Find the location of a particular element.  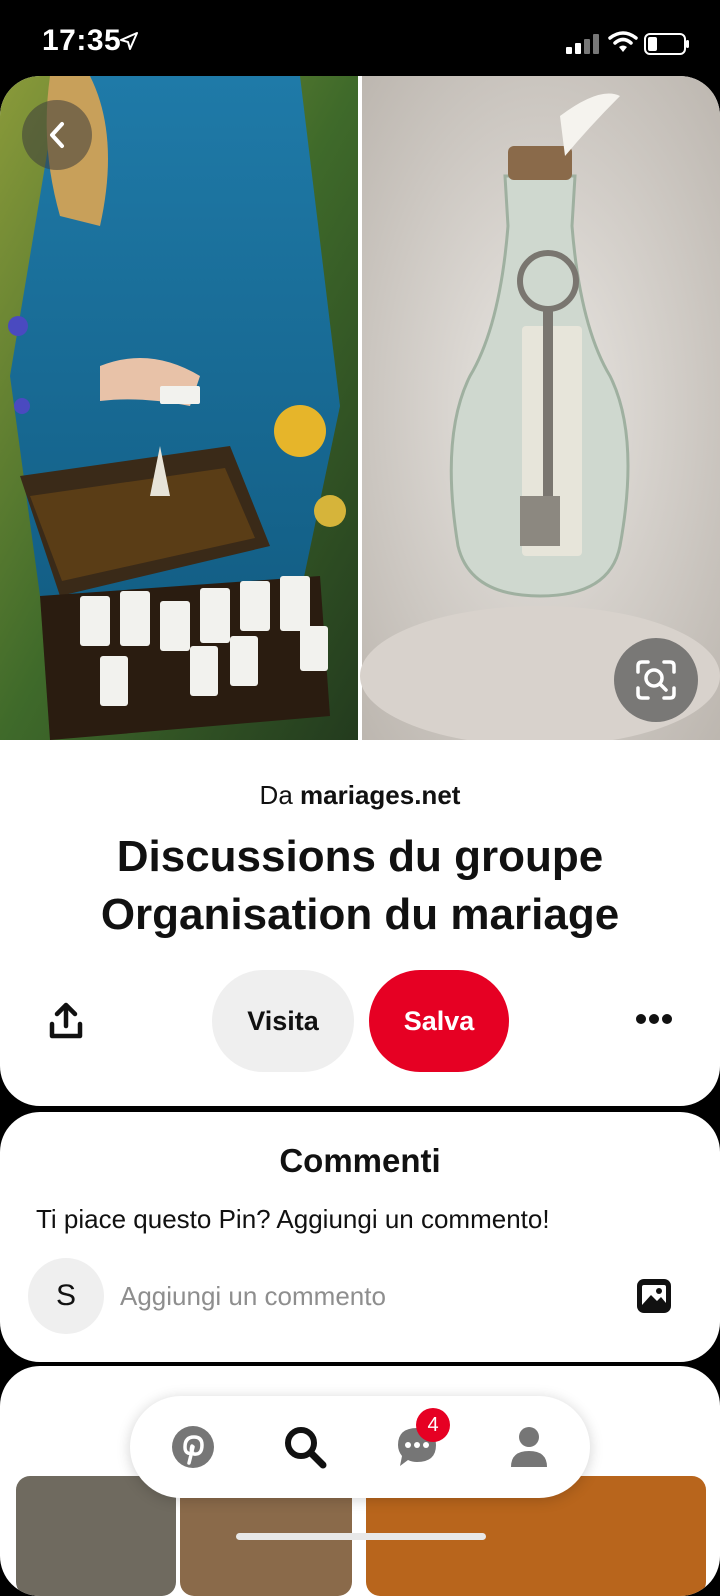

avatar: S is located at coordinates (66, 1296).